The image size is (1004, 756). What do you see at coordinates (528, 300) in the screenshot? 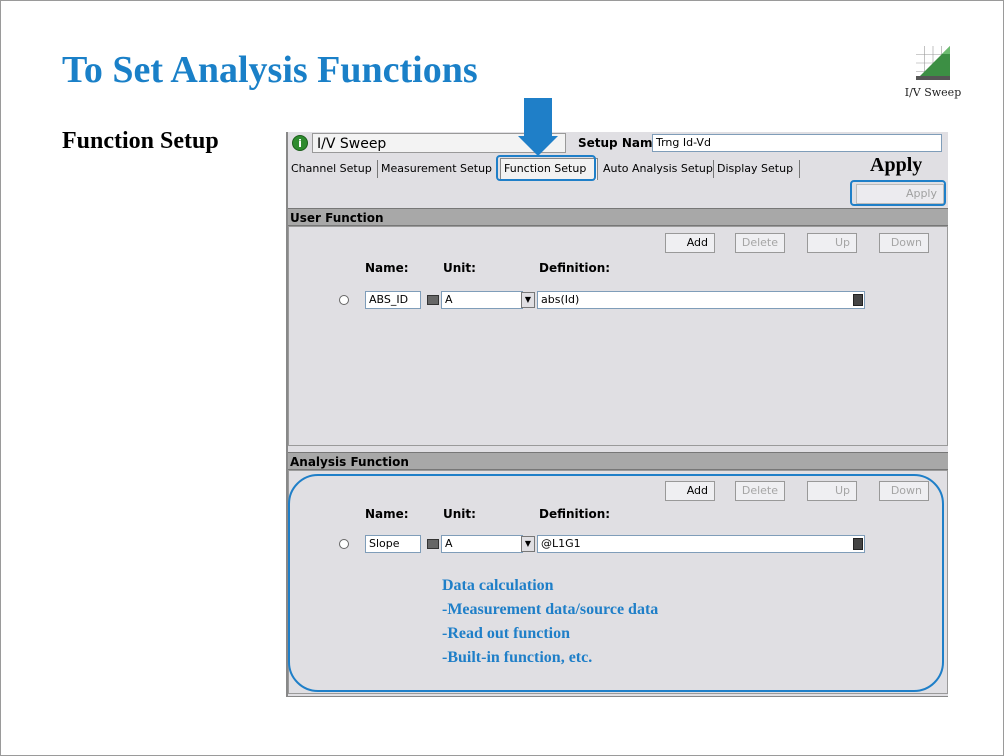
I see `chevron-down-icon: ▼` at bounding box center [528, 300].